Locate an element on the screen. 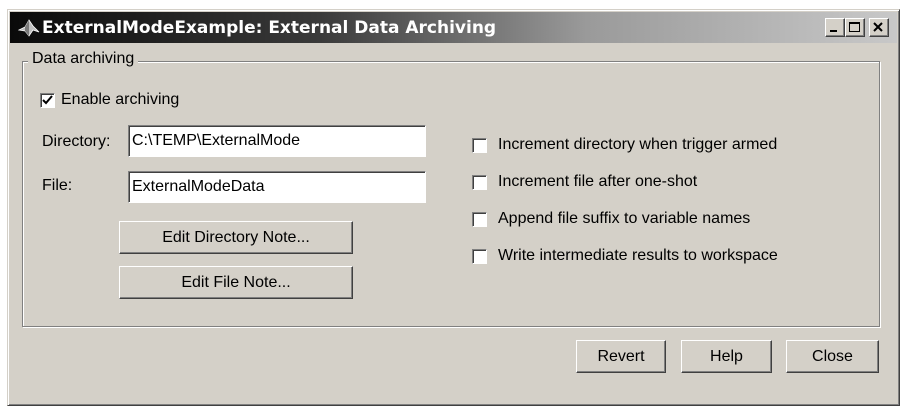 The height and width of the screenshot is (411, 907). increment-file-checkbox is located at coordinates (479, 182).